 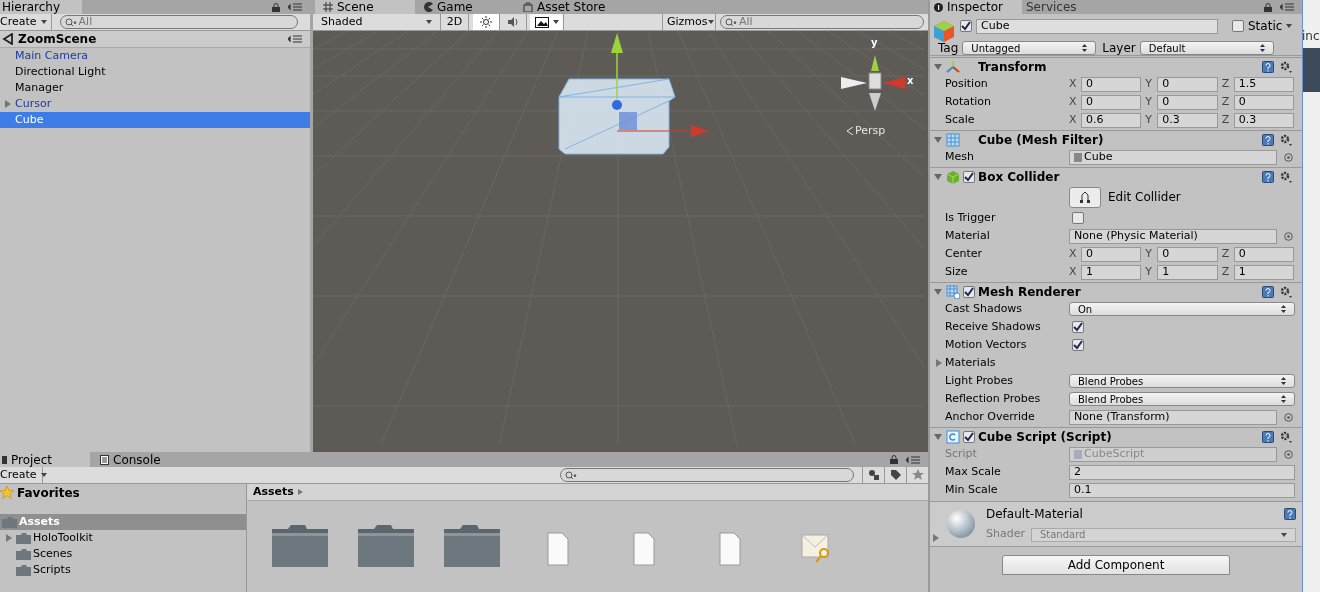 What do you see at coordinates (123, 538) in the screenshot?
I see `folder-tree-item: HoloToolkit` at bounding box center [123, 538].